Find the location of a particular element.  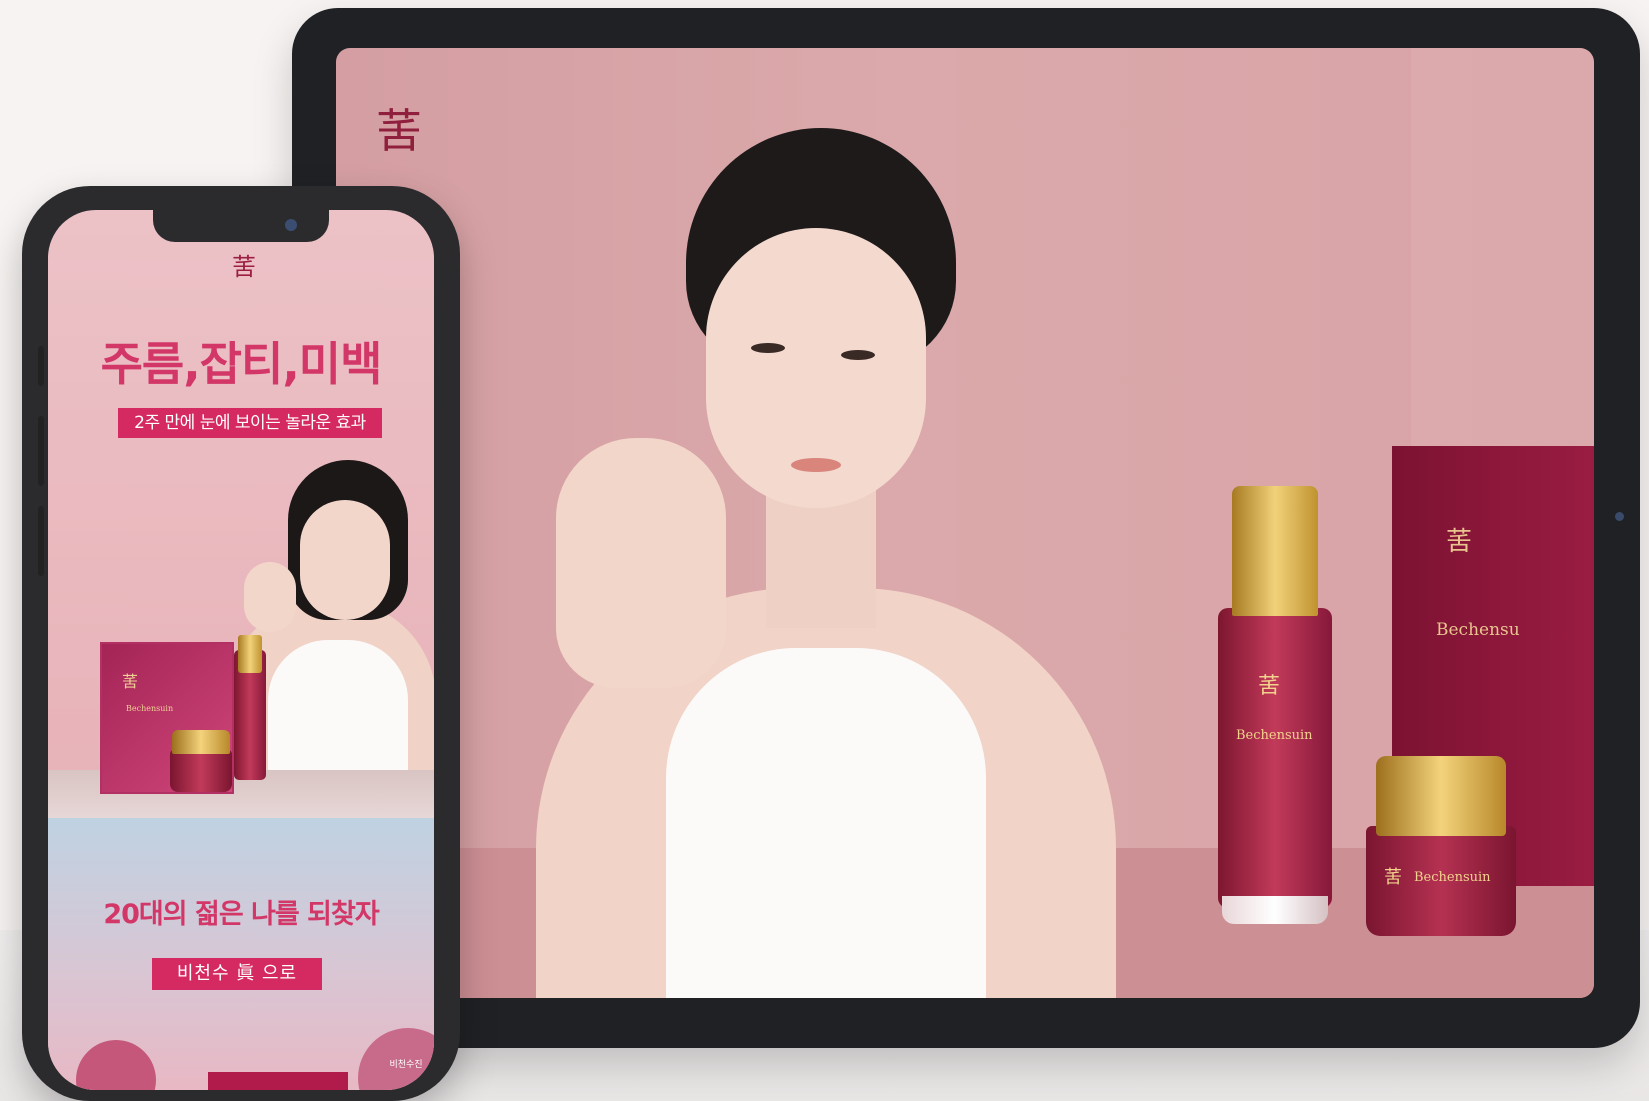

product-box-logo: 䒷 is located at coordinates (1459, 542).